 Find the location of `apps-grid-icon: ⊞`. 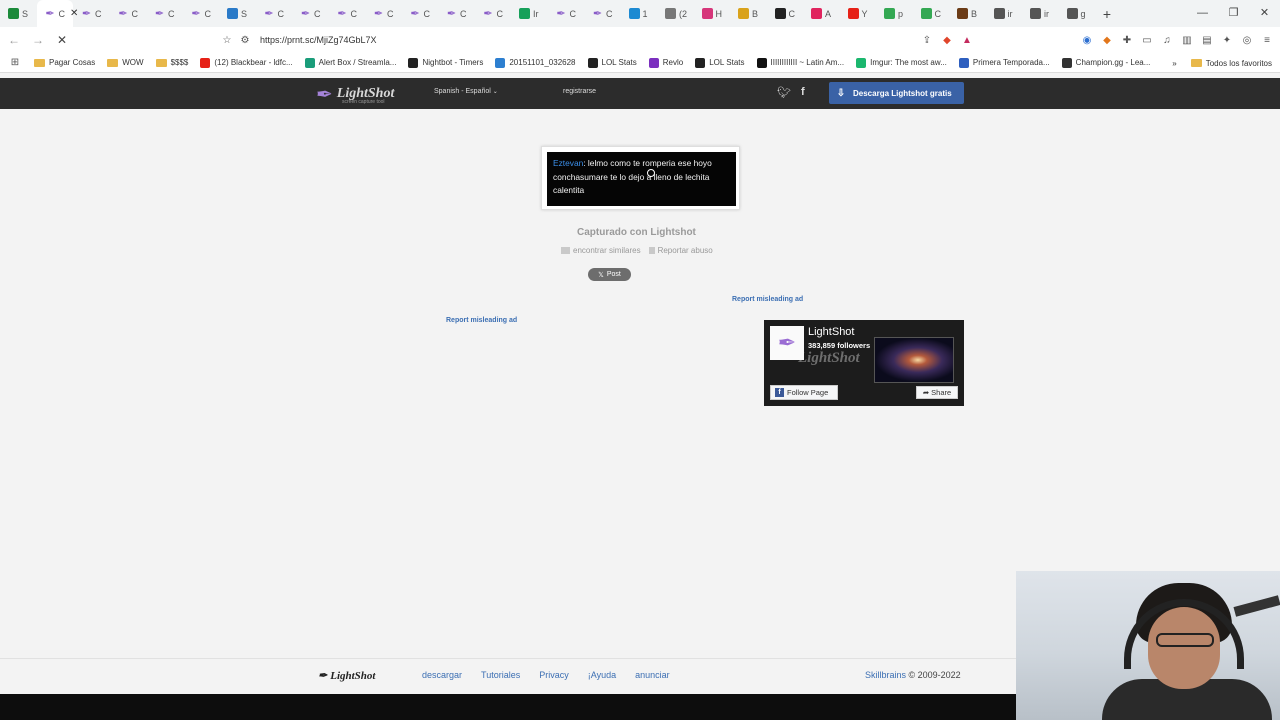

apps-grid-icon: ⊞ is located at coordinates (15, 63).